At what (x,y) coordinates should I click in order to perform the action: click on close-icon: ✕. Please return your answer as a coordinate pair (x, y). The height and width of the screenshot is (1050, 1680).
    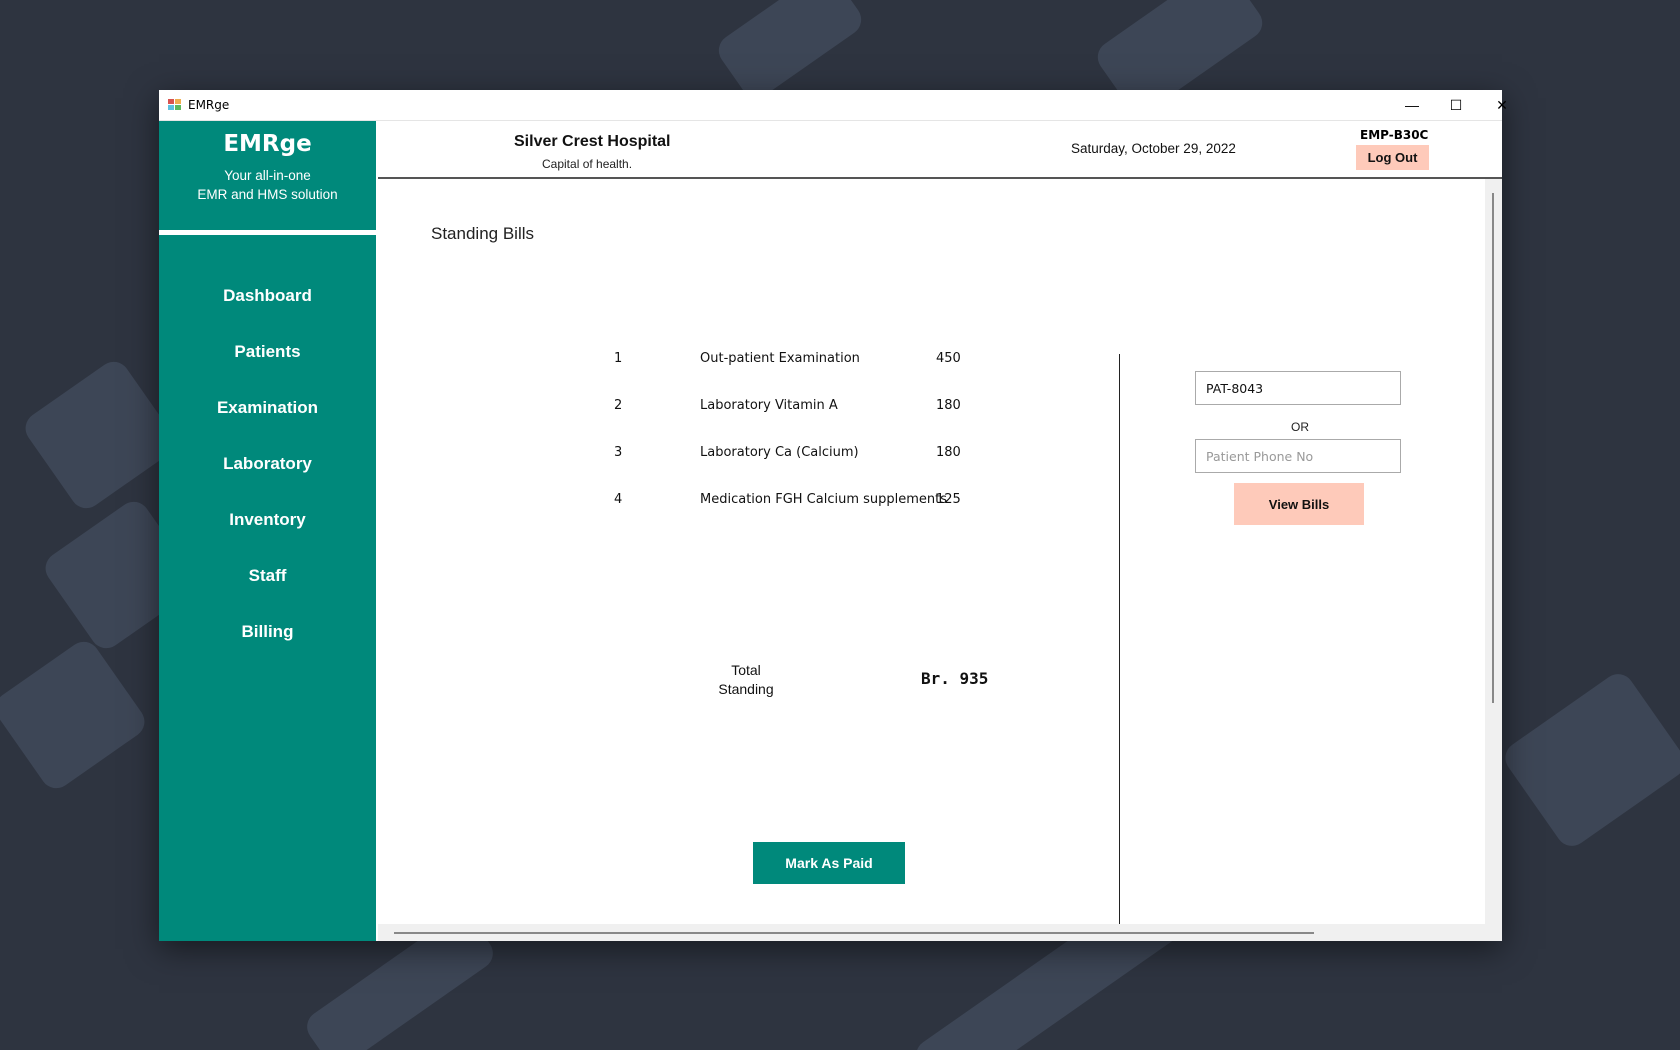
    Looking at the image, I should click on (1502, 105).